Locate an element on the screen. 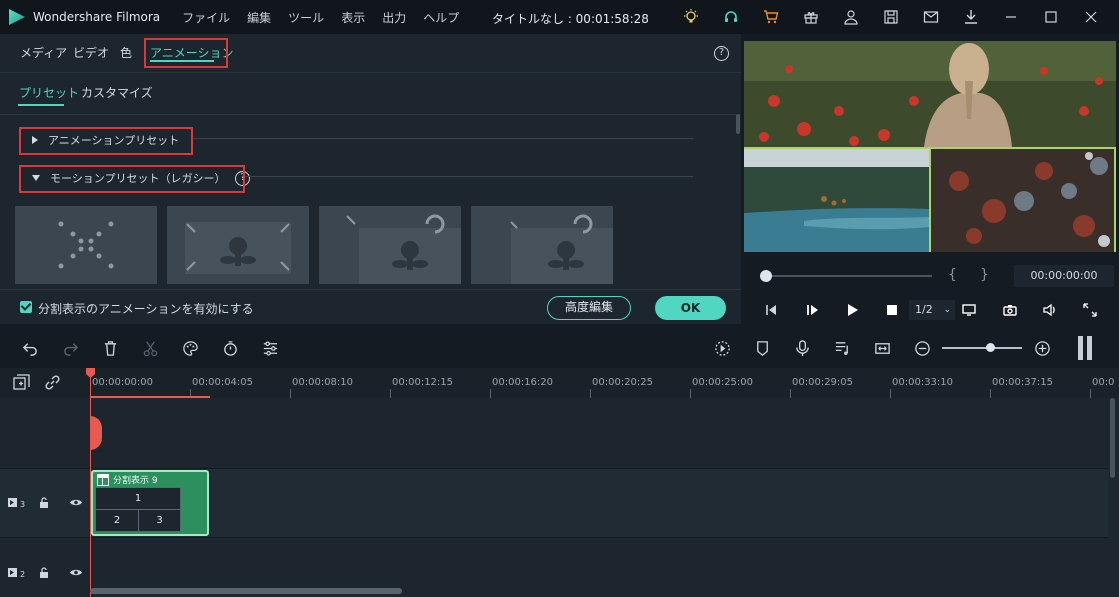 The image size is (1119, 597). panel-tabs: メディア ビデオ 色 アニメーション ? is located at coordinates (370, 53).